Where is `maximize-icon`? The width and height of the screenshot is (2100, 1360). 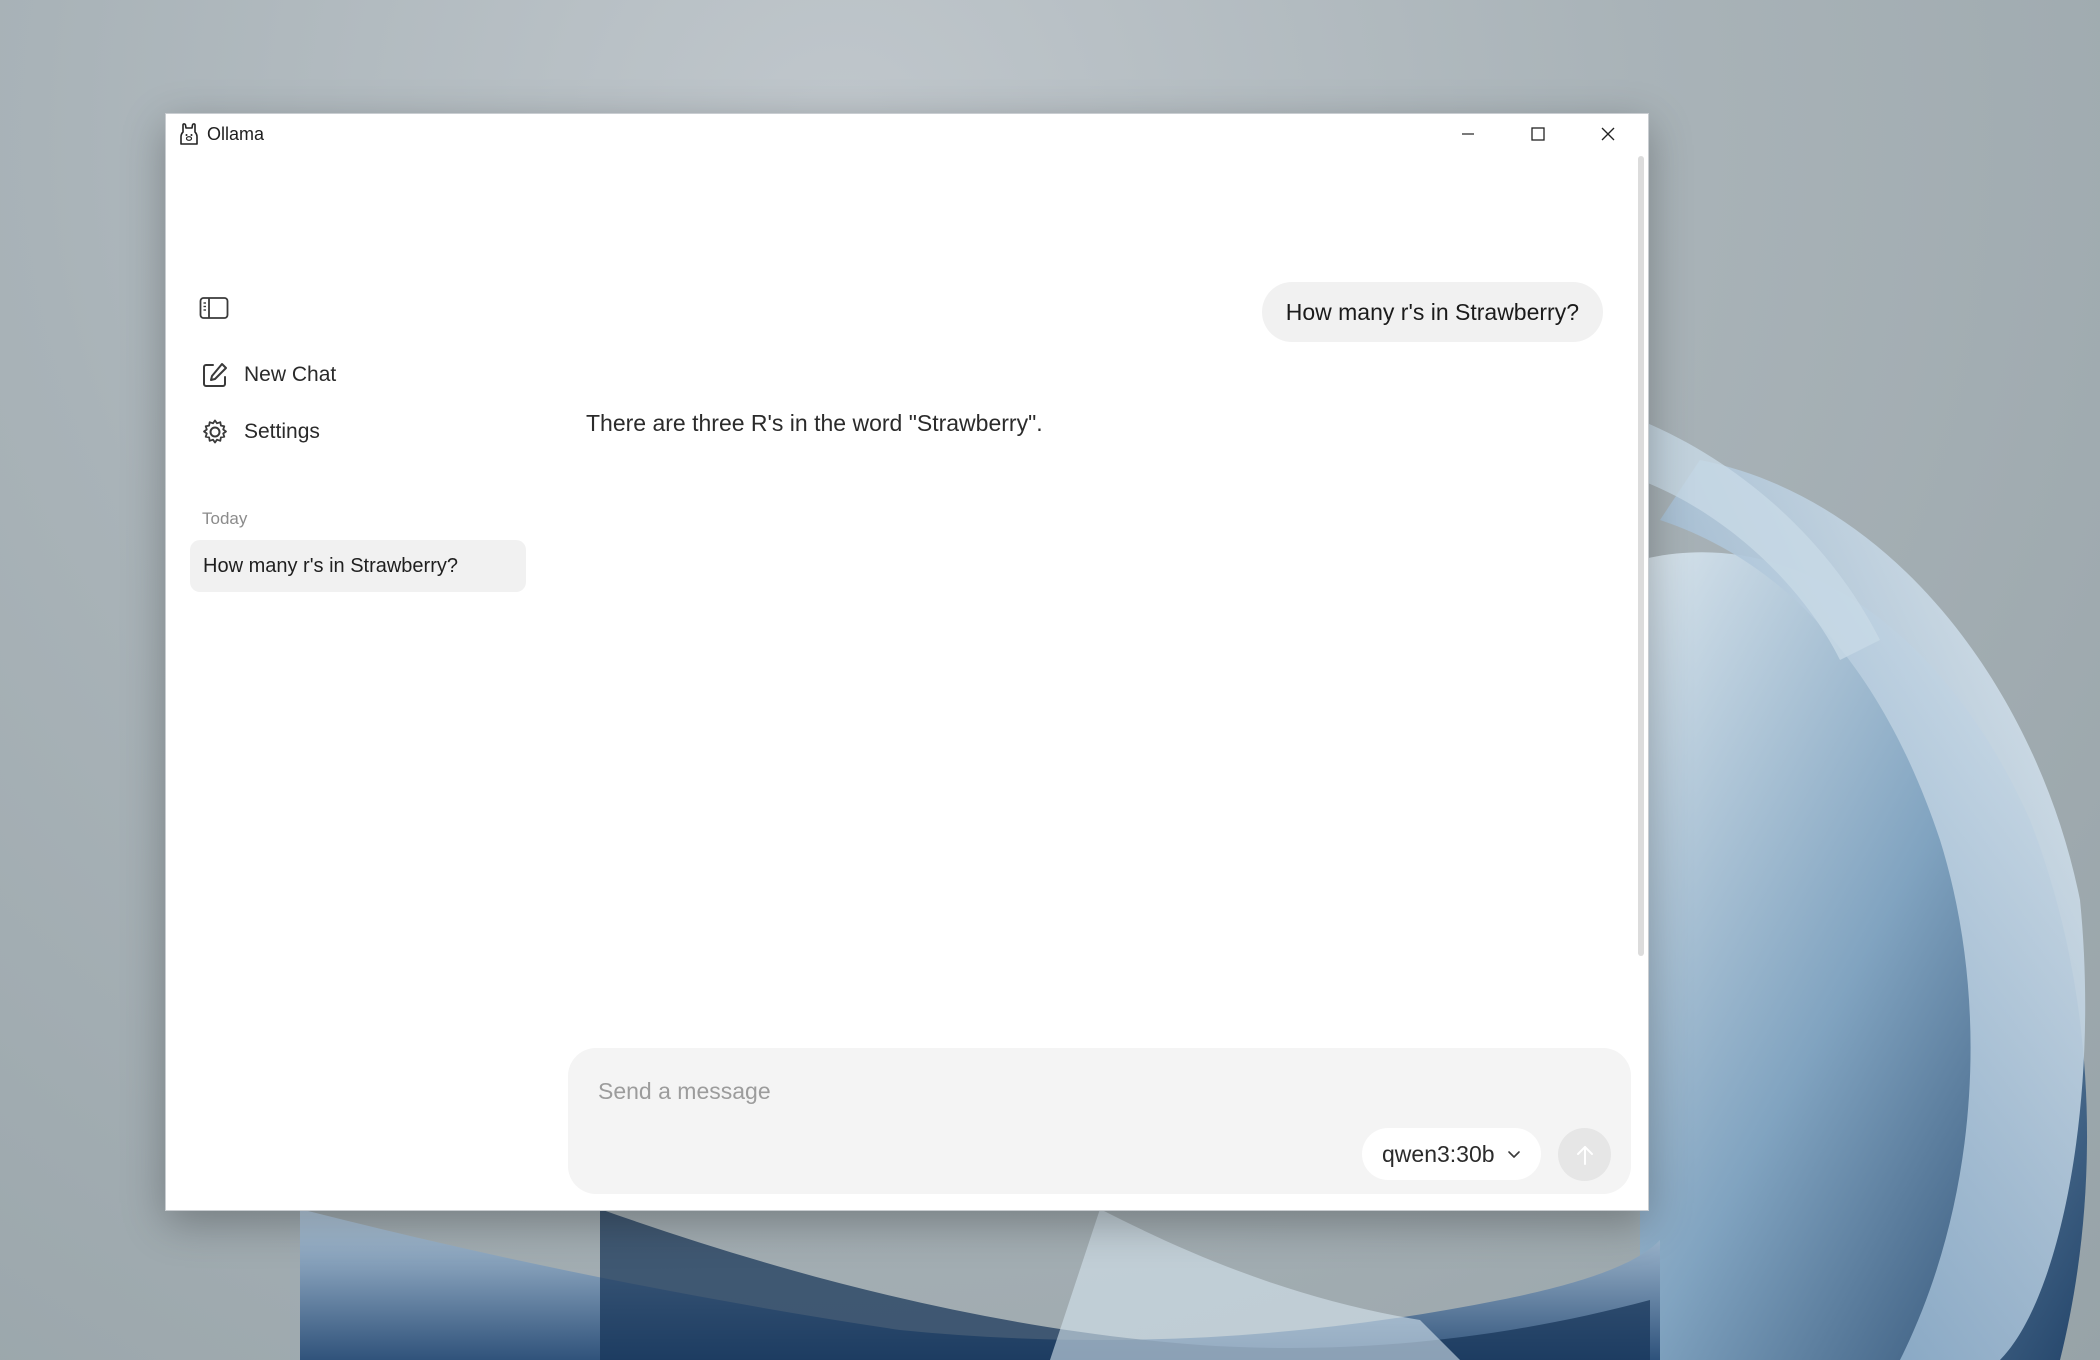 maximize-icon is located at coordinates (1538, 134).